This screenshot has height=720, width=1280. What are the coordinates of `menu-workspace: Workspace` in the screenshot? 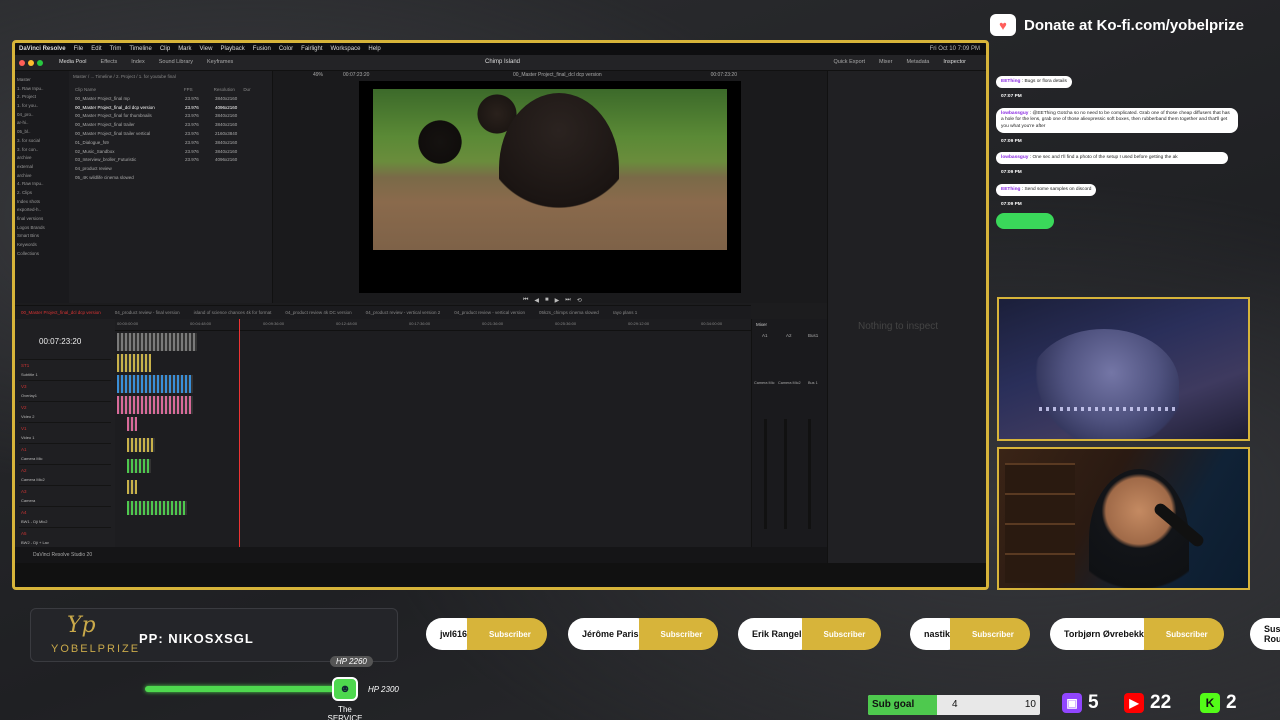 It's located at (346, 49).